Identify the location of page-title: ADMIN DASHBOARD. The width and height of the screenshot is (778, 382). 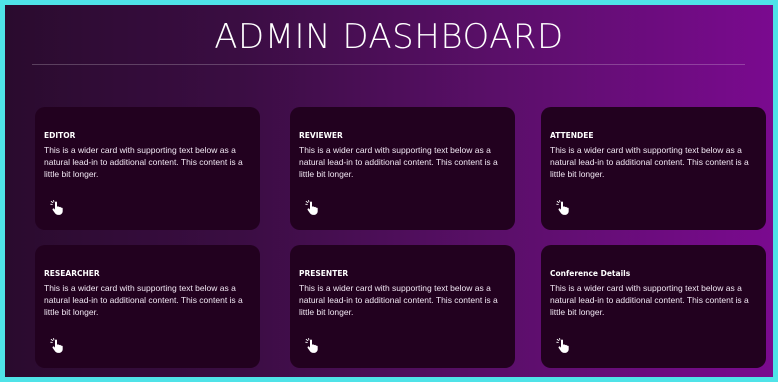
(389, 37).